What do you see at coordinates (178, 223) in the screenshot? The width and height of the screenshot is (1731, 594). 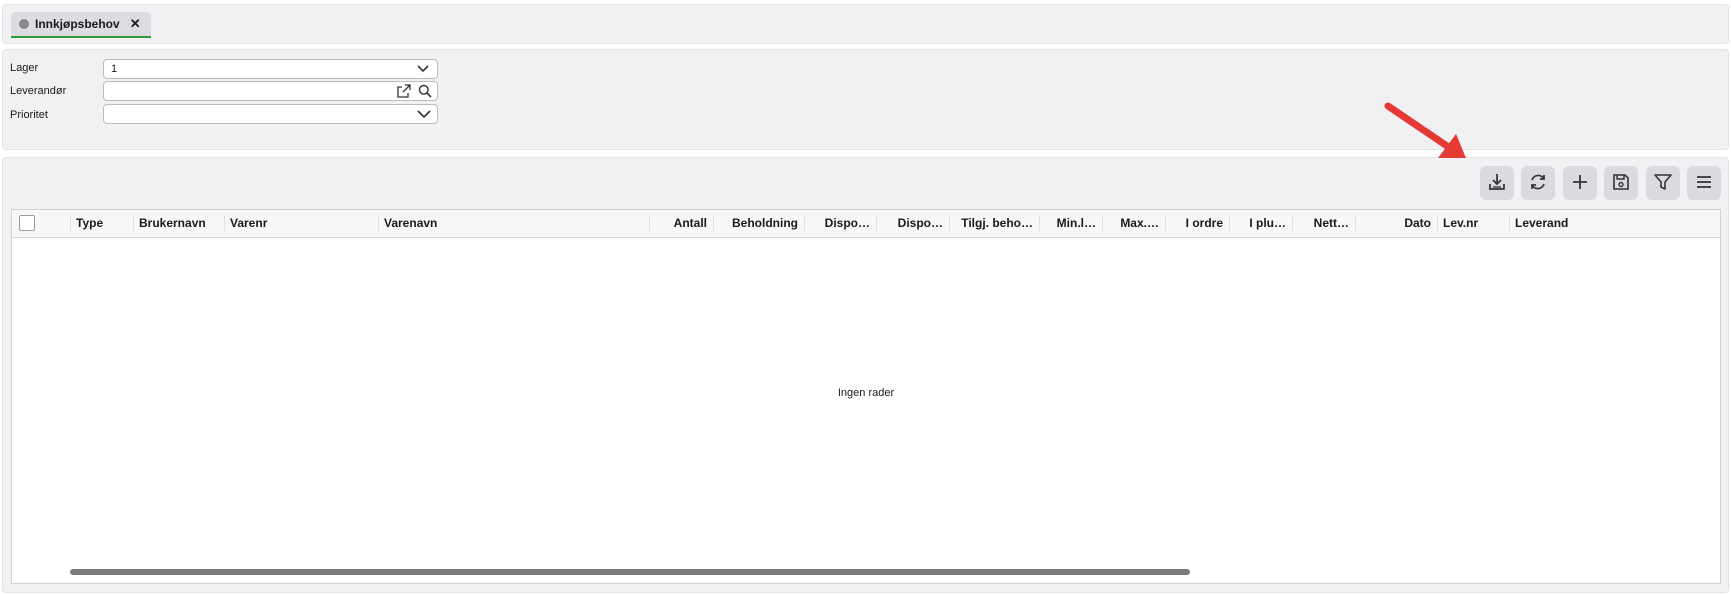 I see `column-header-brukernavn: Brukernavn` at bounding box center [178, 223].